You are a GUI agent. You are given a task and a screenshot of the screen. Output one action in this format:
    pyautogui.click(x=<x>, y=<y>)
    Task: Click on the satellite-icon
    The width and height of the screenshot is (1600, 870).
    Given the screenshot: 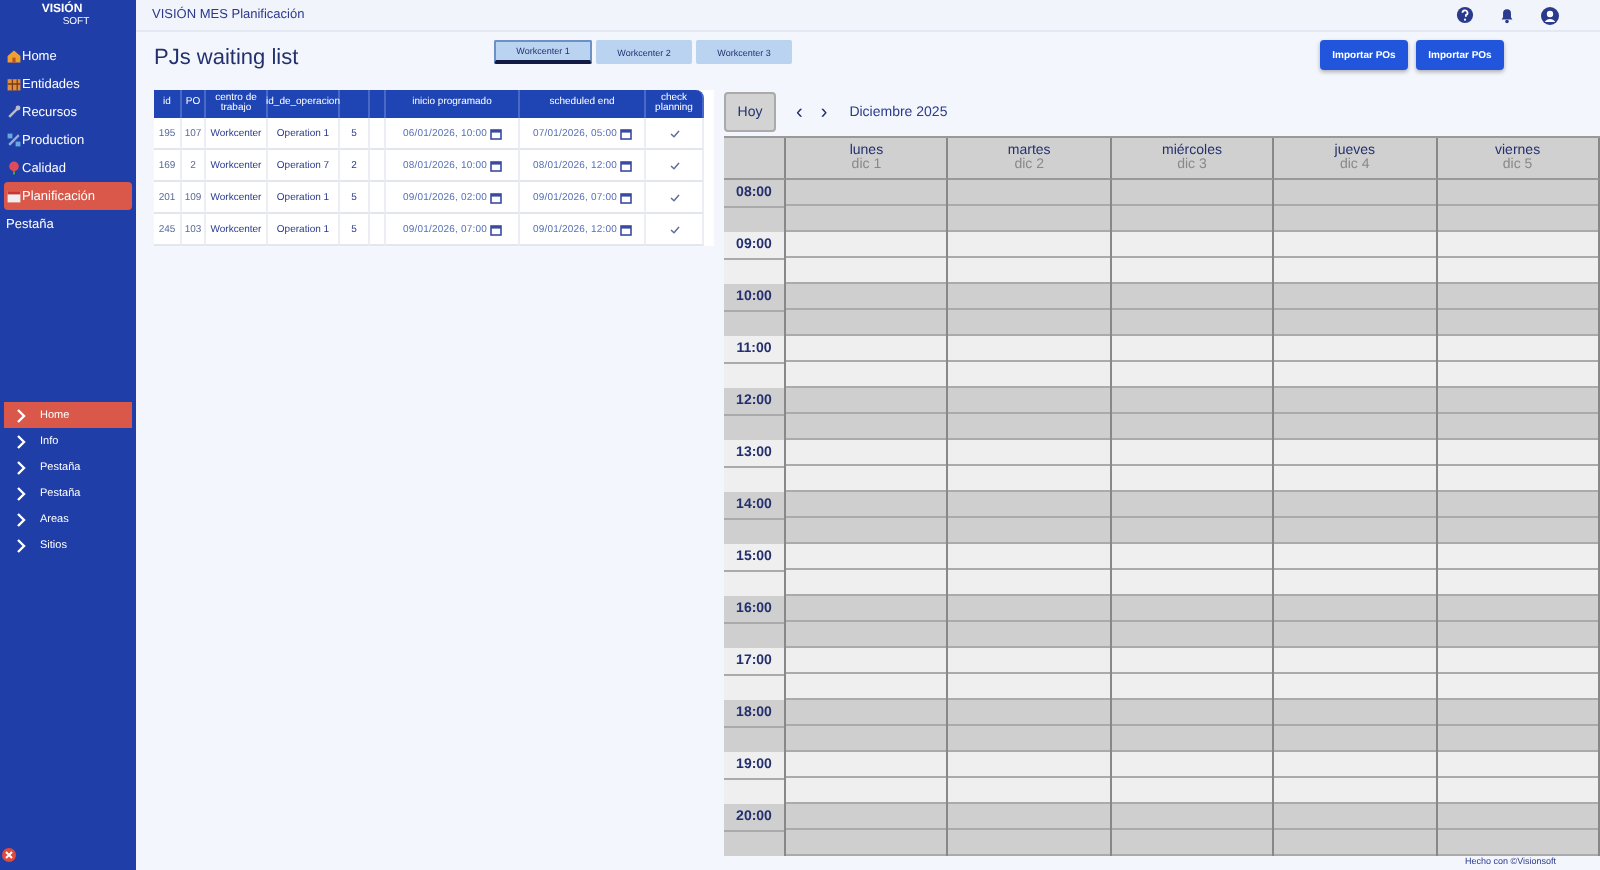 What is the action you would take?
    pyautogui.click(x=14, y=140)
    